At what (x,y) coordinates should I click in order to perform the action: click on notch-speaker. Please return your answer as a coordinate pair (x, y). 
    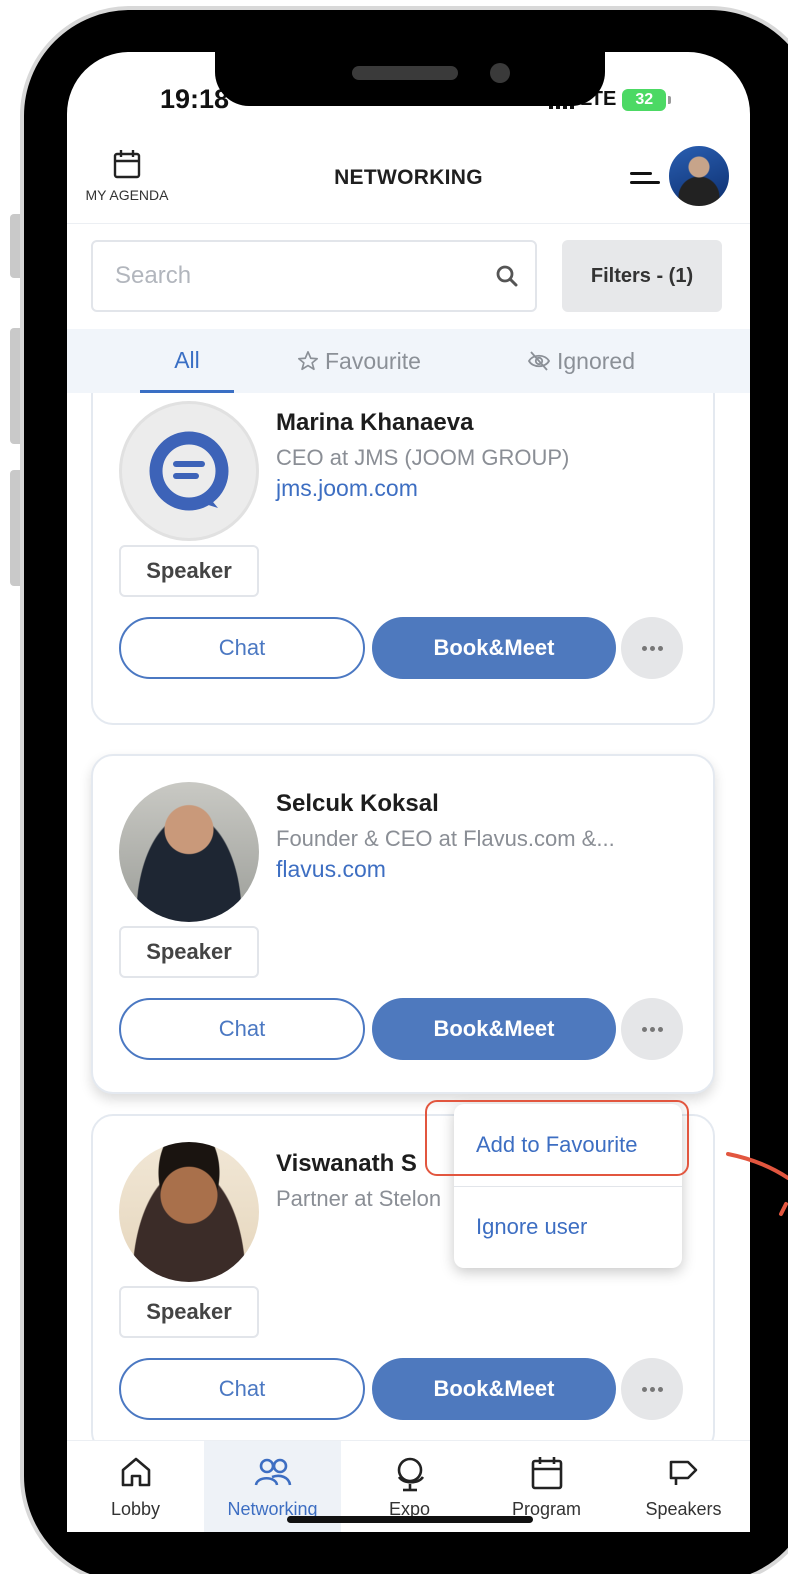
    Looking at the image, I should click on (405, 73).